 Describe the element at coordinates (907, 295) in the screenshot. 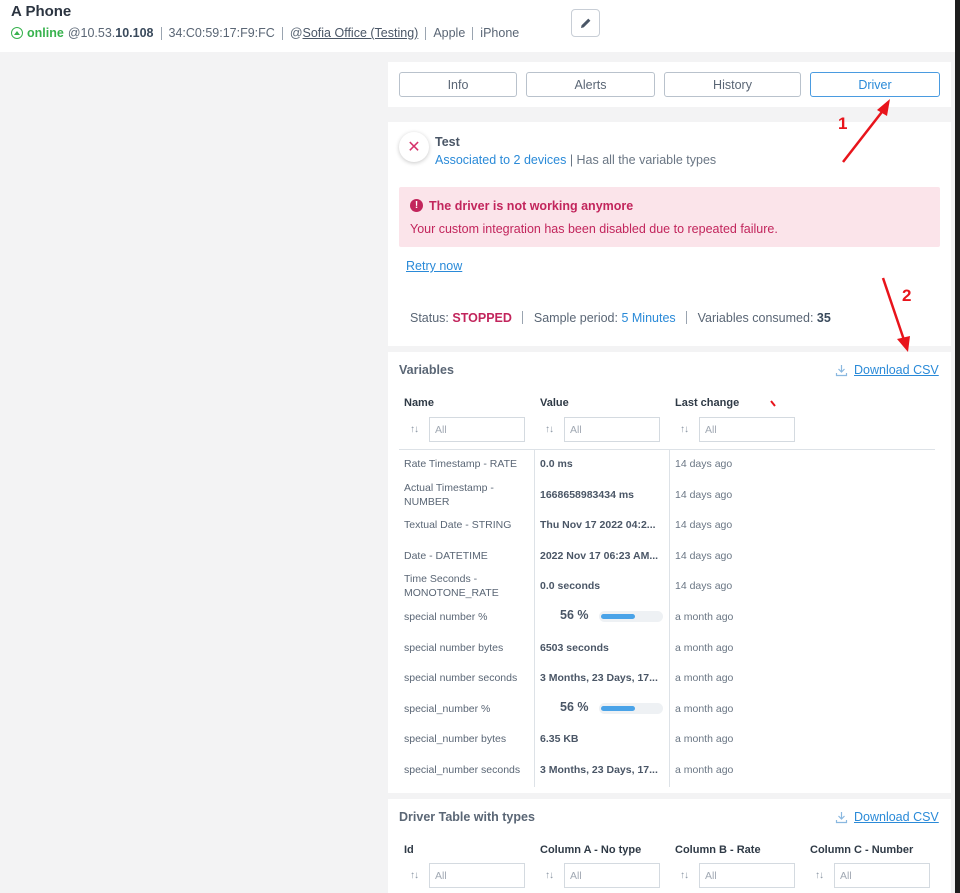

I see `annotation-marker-2: 2` at that location.